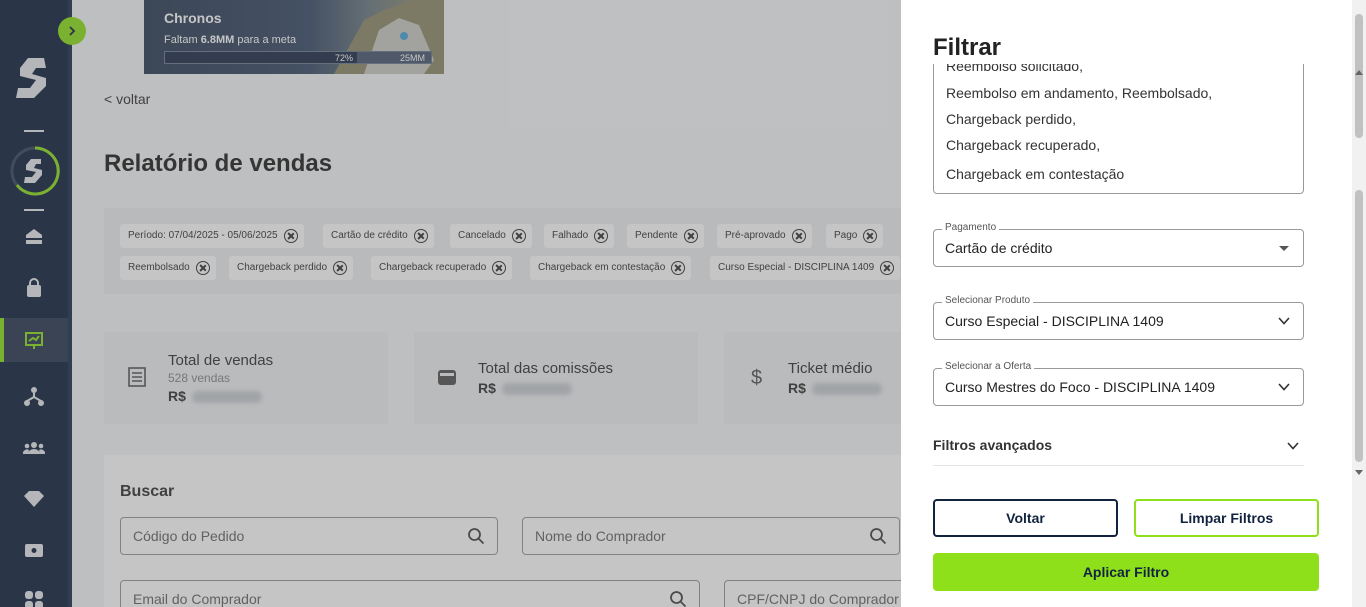  Describe the element at coordinates (1284, 248) in the screenshot. I see `caret-down-icon` at that location.